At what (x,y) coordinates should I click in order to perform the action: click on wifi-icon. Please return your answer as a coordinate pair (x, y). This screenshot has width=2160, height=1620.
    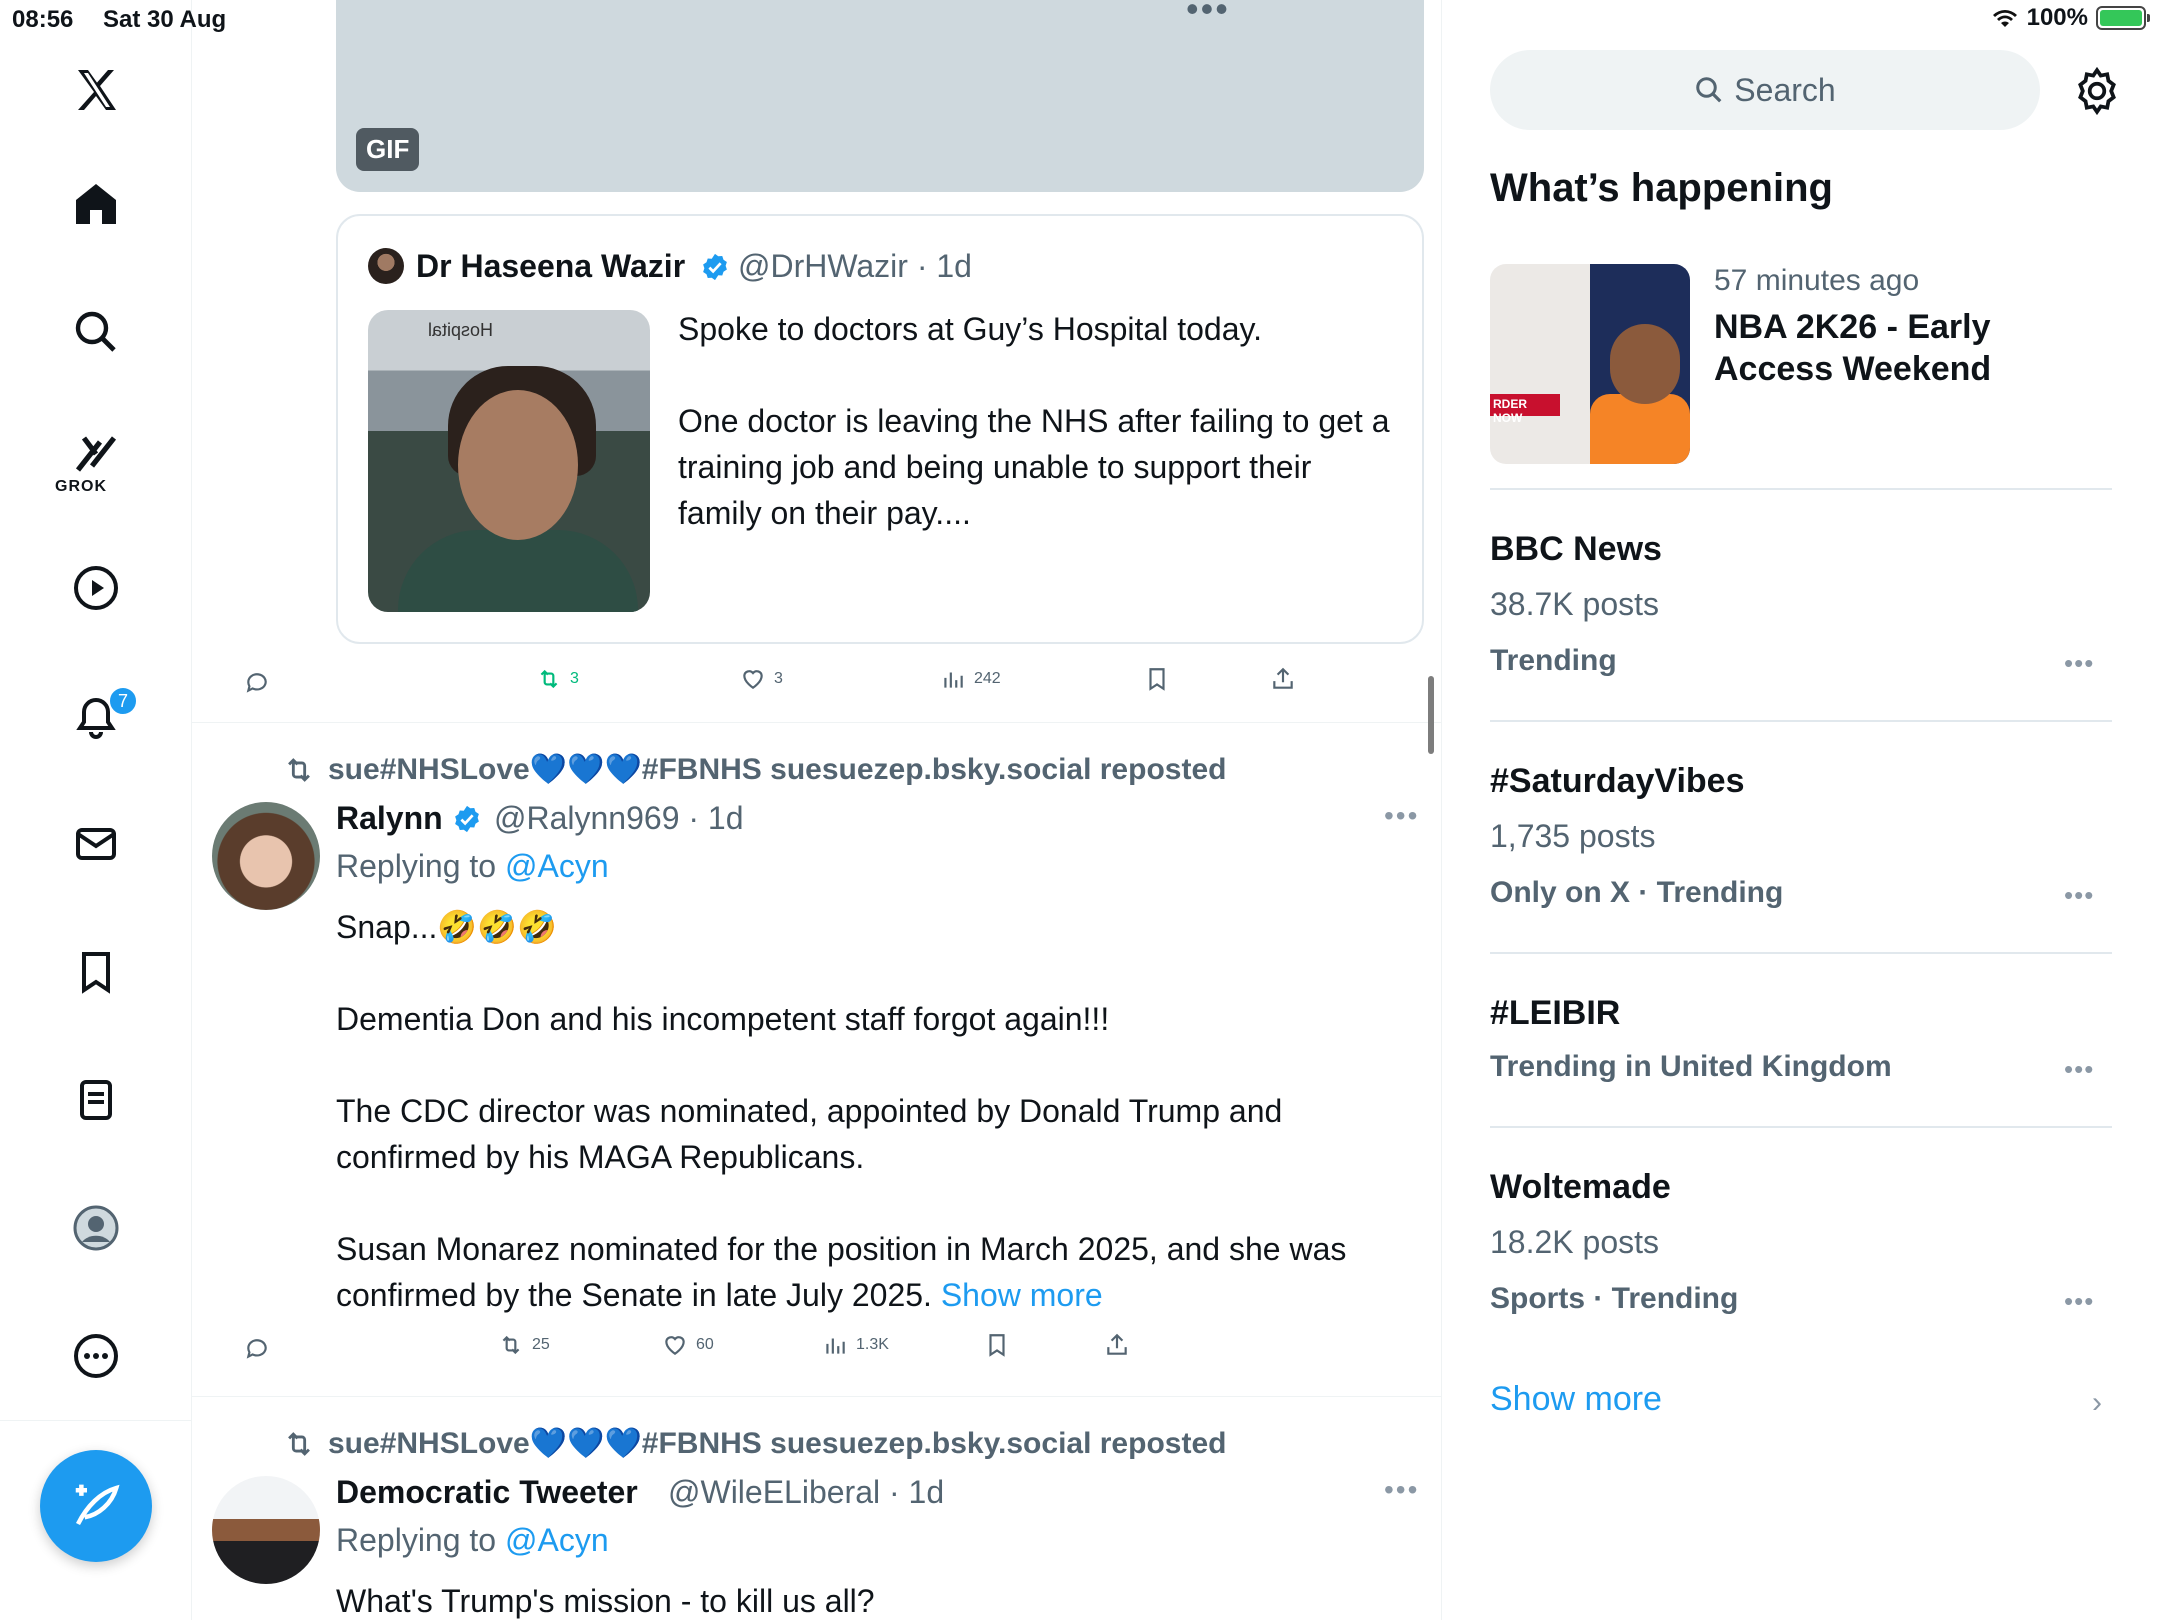
    Looking at the image, I should click on (2004, 18).